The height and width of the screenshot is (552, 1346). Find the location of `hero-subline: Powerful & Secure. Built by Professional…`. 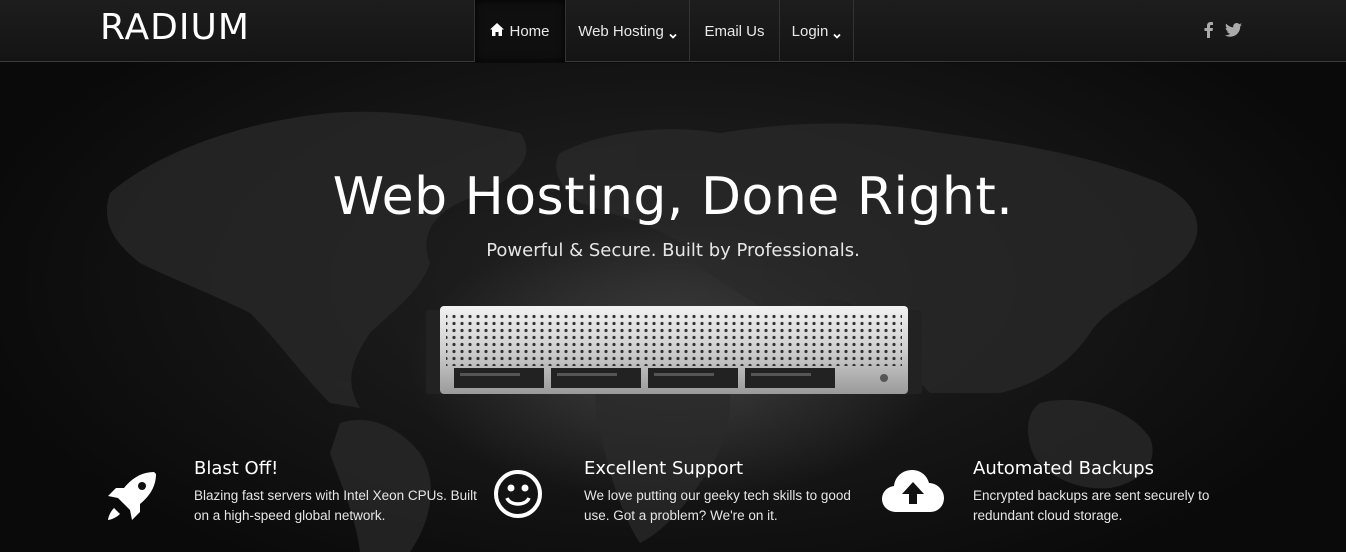

hero-subline: Powerful & Secure. Built by Professional… is located at coordinates (673, 250).